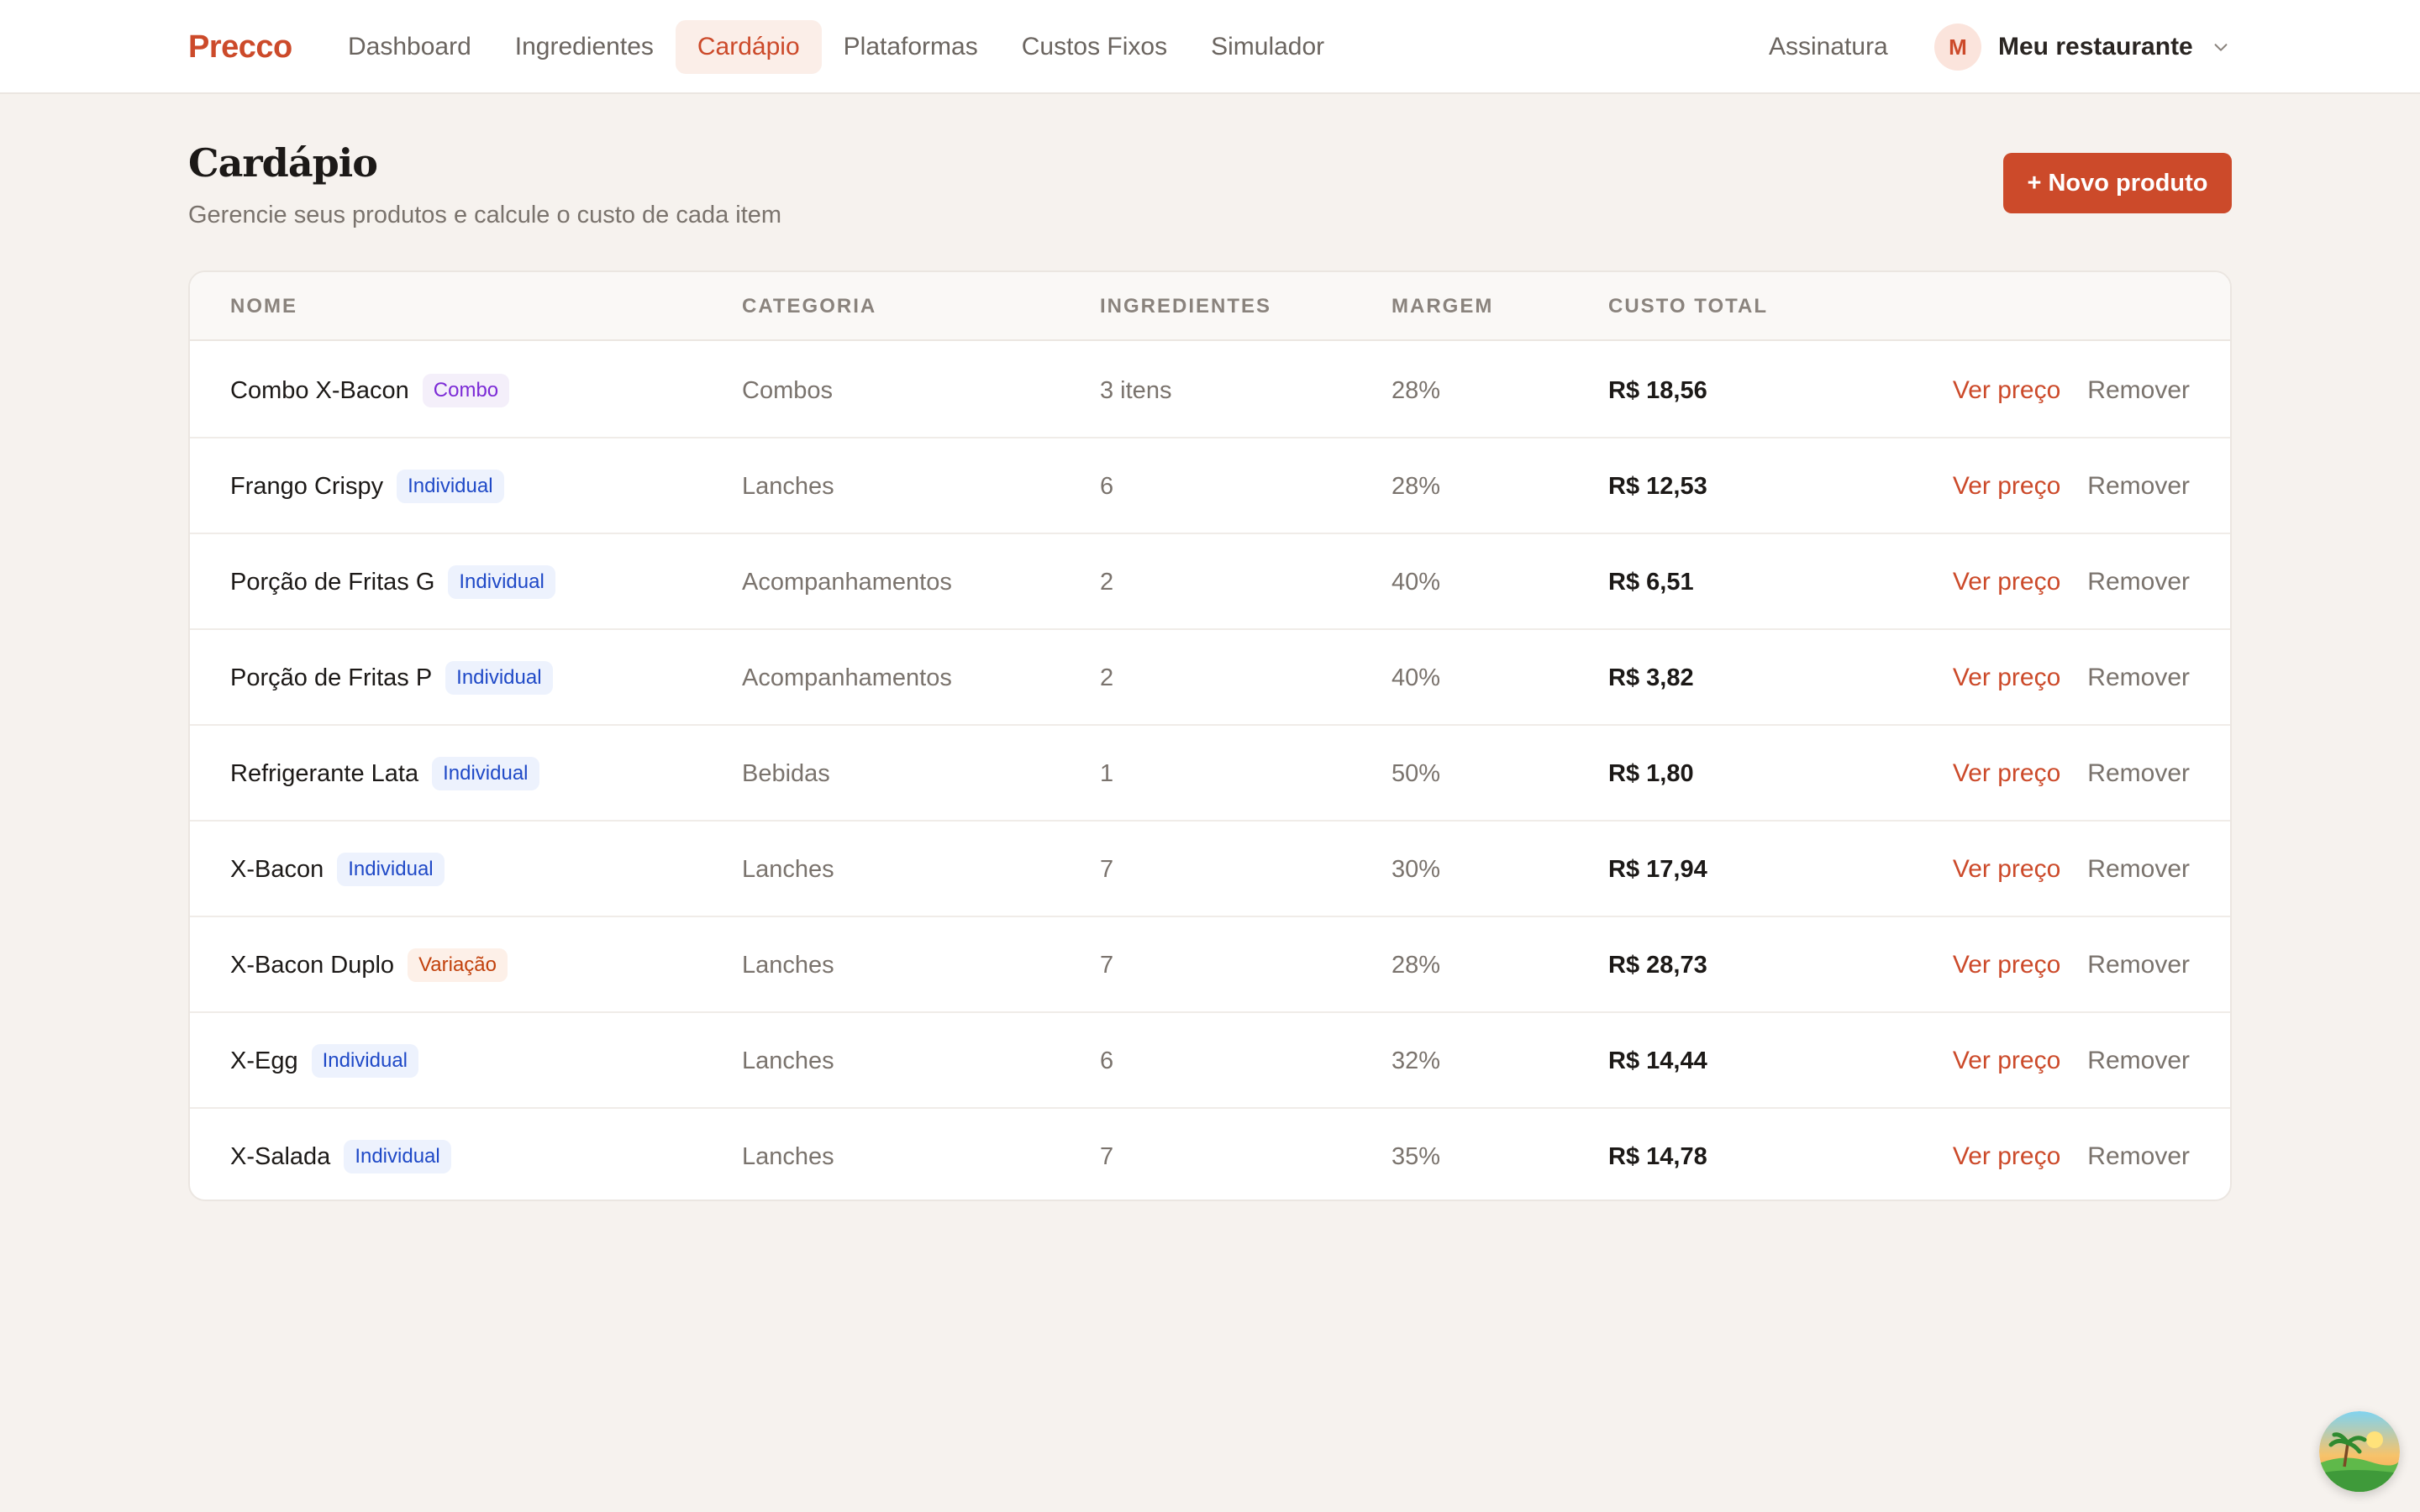 The height and width of the screenshot is (1512, 2420). What do you see at coordinates (1651, 677) in the screenshot?
I see `total-cost-cell: R$ 3,82` at bounding box center [1651, 677].